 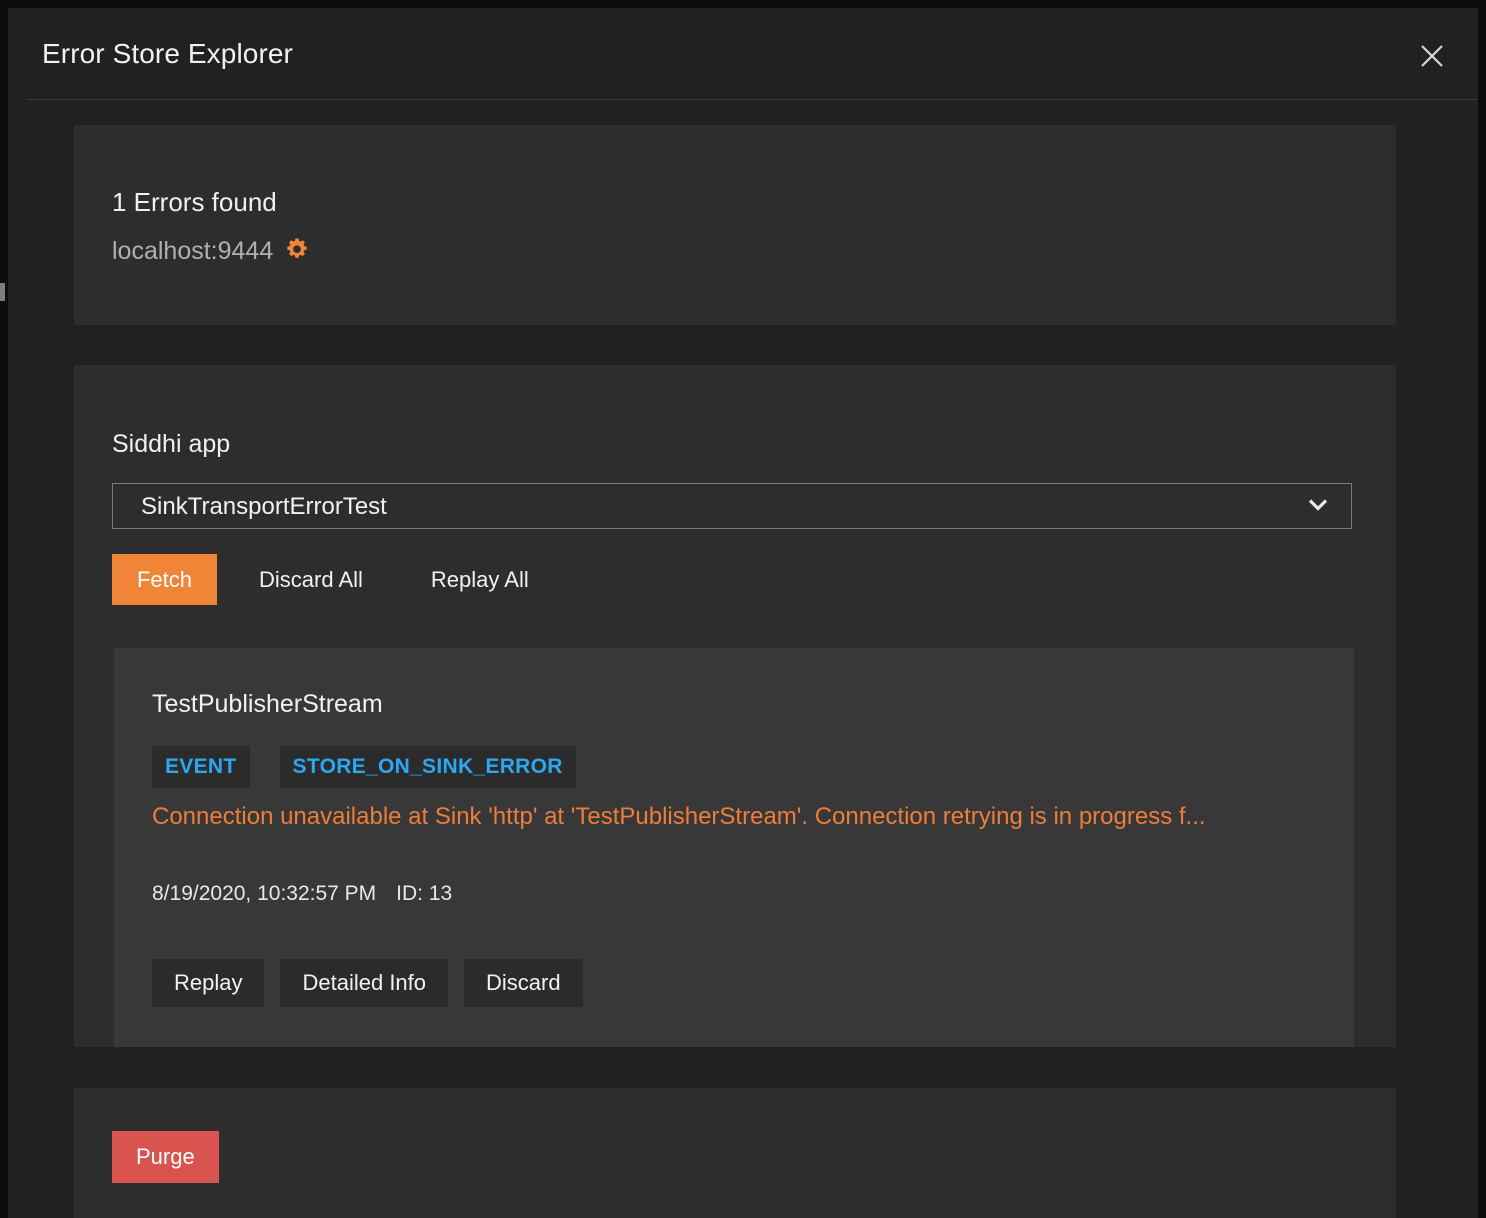 I want to click on backdrop-sliver, so click(x=2, y=292).